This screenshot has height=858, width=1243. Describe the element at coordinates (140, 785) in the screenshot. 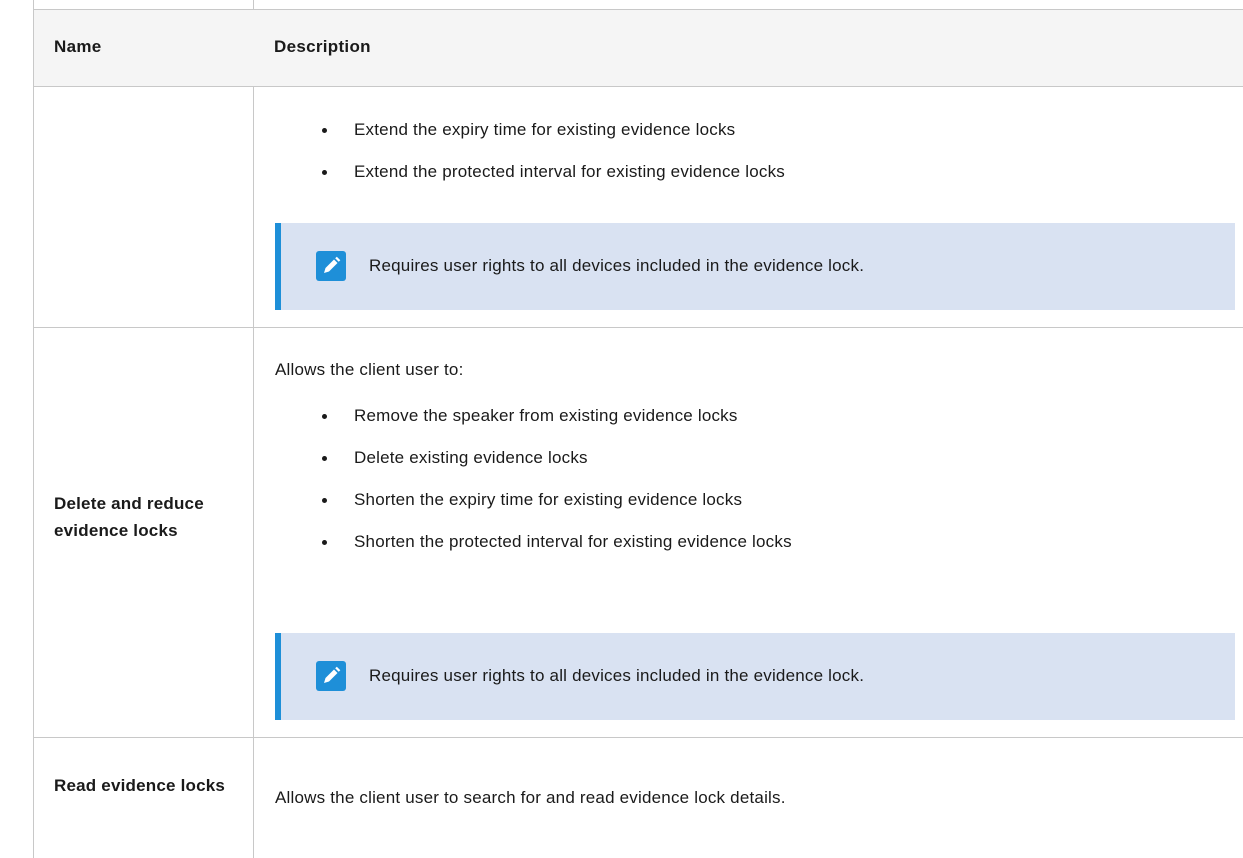

I see `row-name: Read evidence locks` at that location.